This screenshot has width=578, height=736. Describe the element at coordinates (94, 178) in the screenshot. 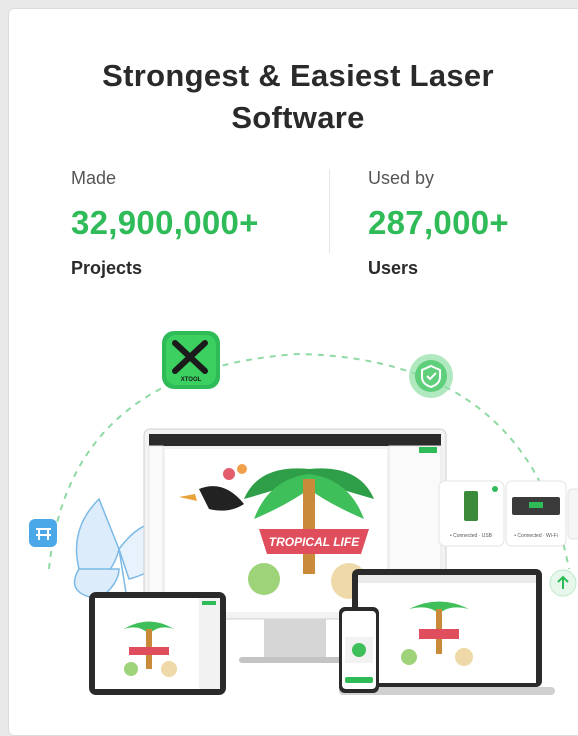

I see `stat-label: Made` at that location.